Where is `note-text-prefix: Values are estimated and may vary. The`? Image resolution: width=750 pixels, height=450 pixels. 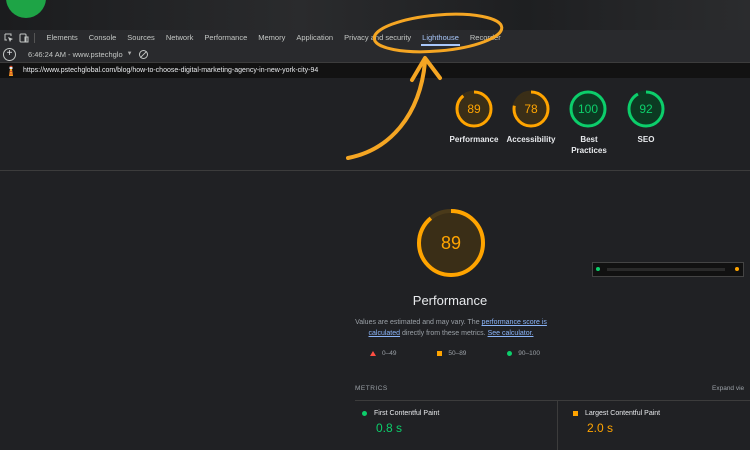
note-text-prefix: Values are estimated and may vary. The is located at coordinates (417, 322).